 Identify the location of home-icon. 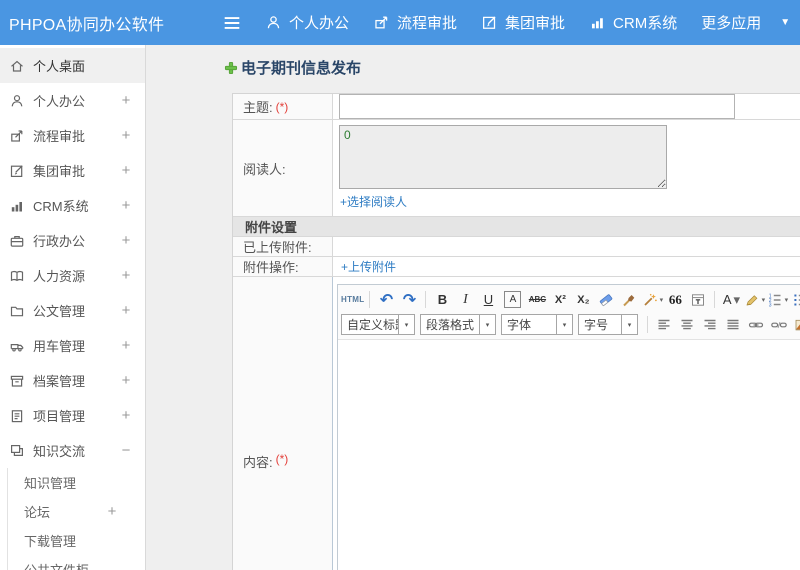
(17, 66).